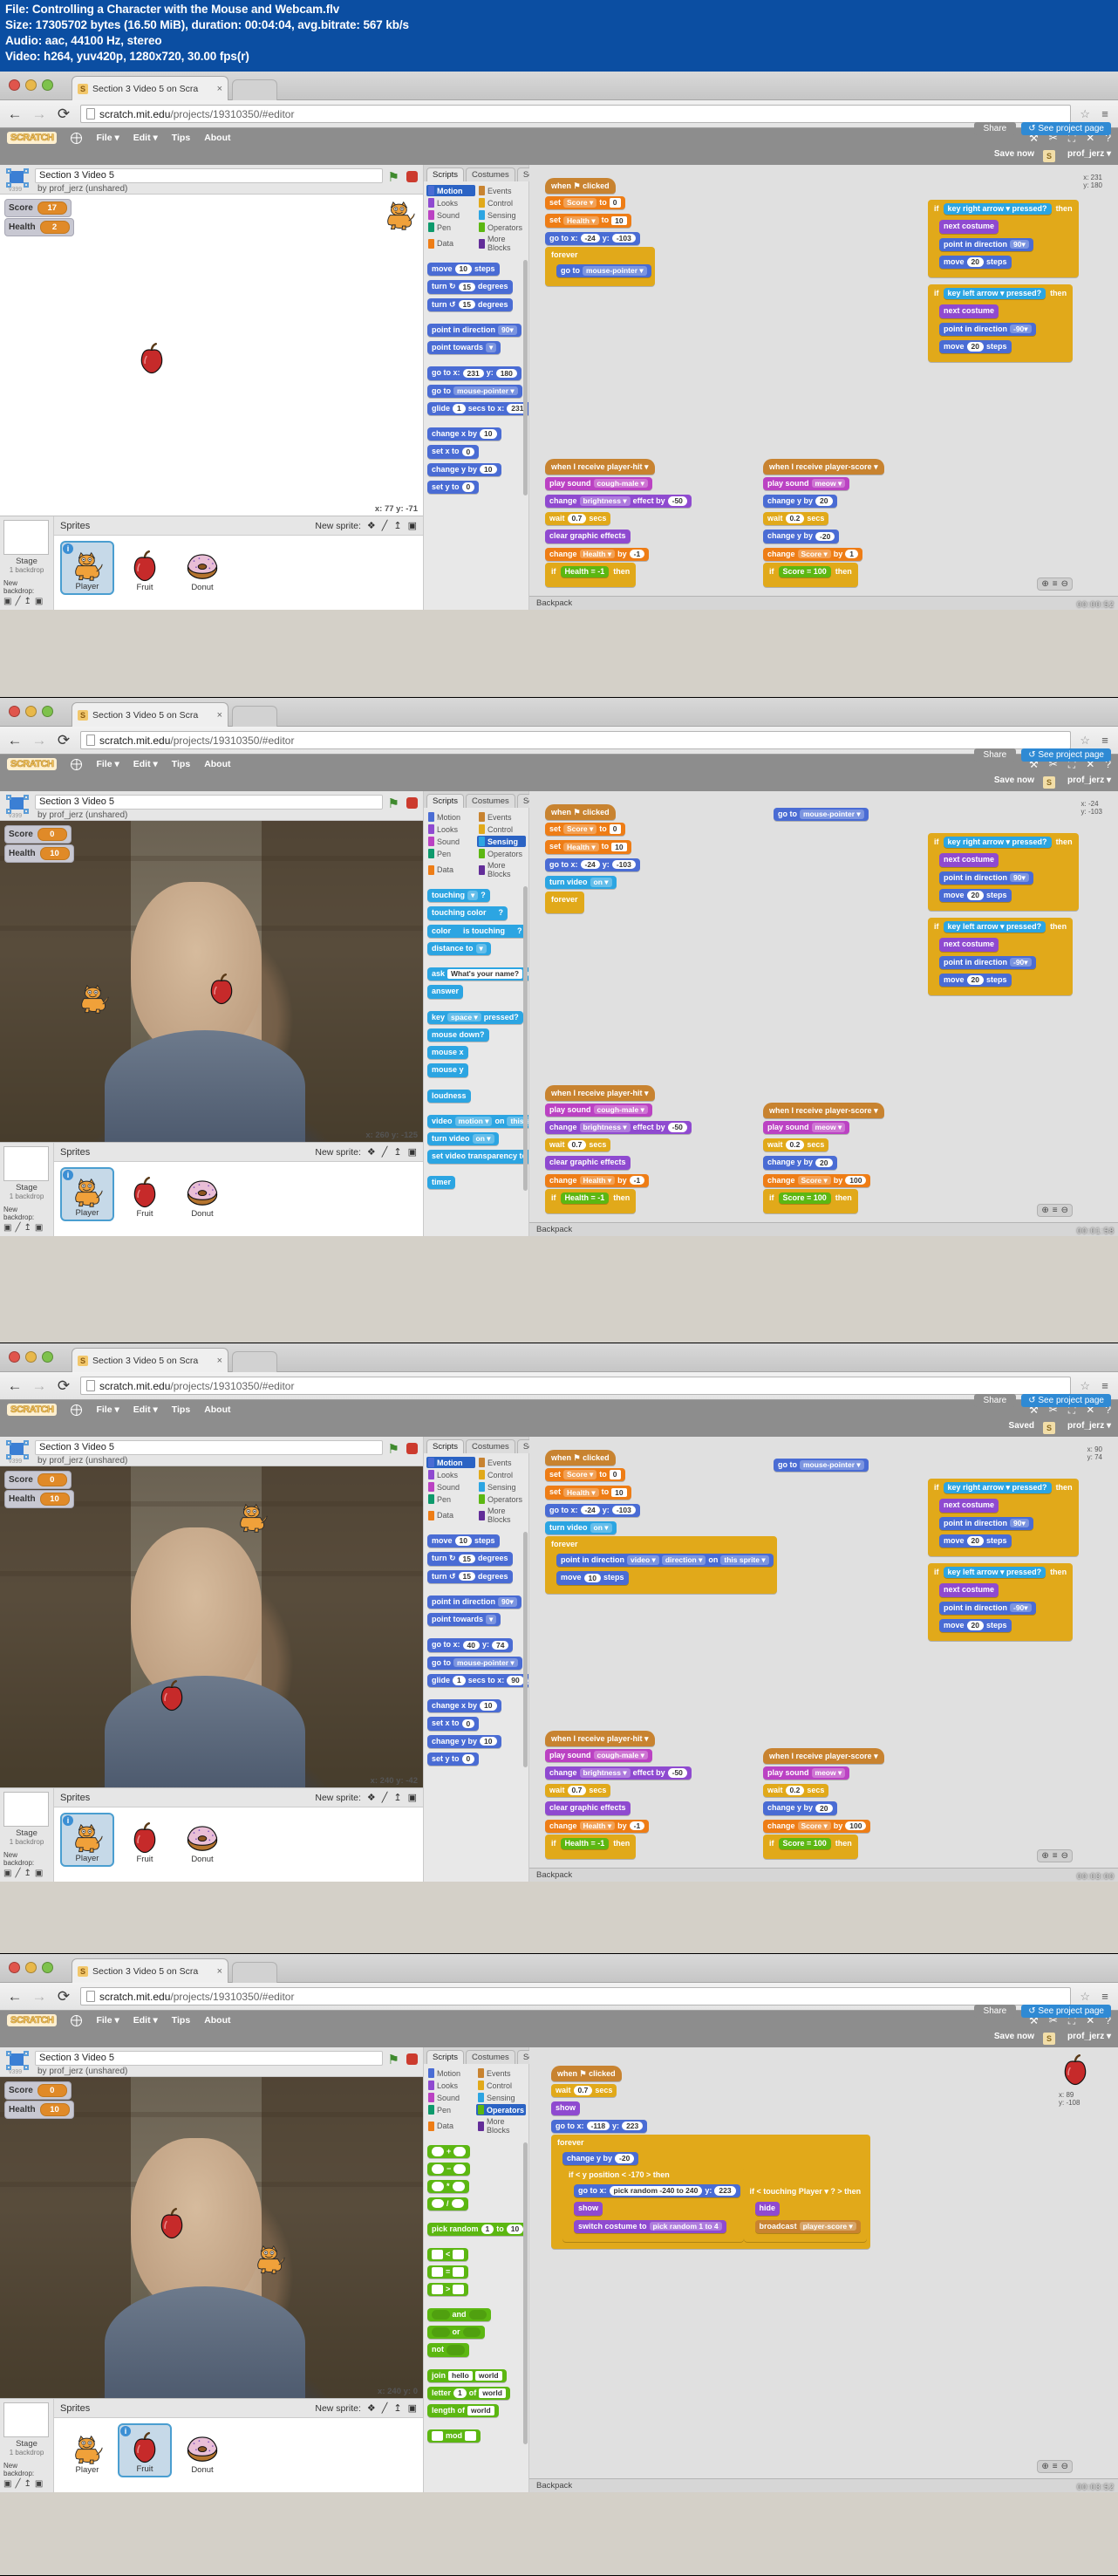 This screenshot has height=2576, width=1118. I want to click on scratch-block: mouse x, so click(447, 1053).